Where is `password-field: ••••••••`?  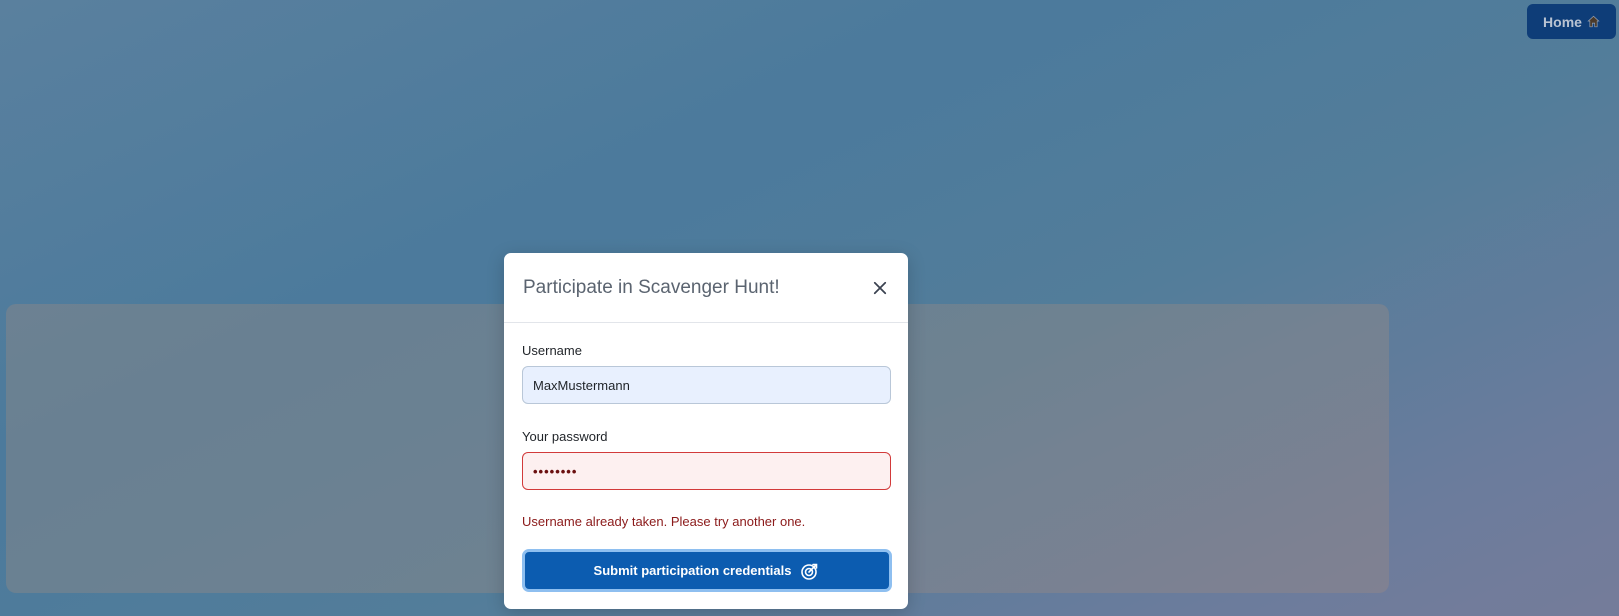
password-field: •••••••• is located at coordinates (706, 471).